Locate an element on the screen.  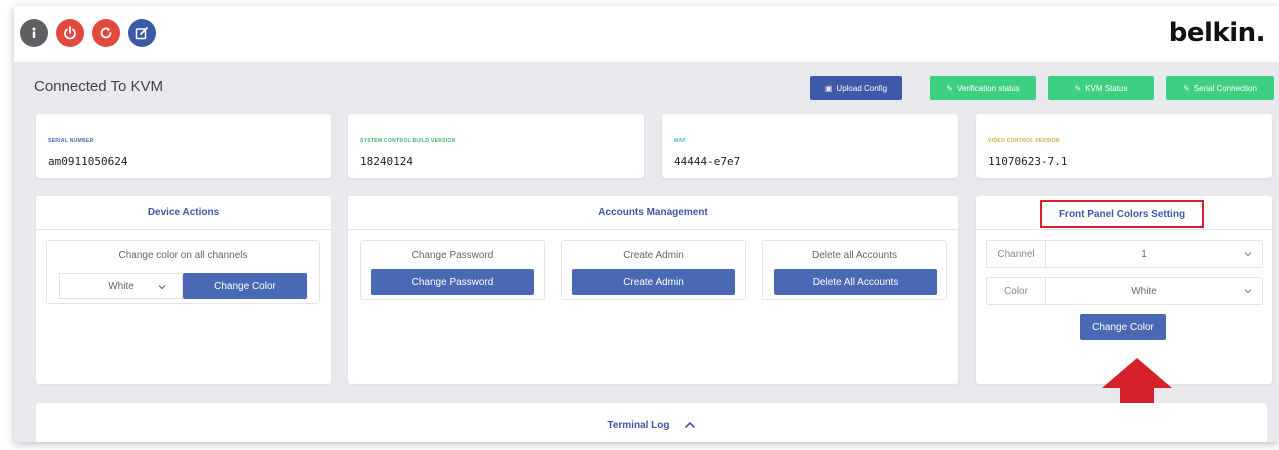
belkin-logo: belkin. is located at coordinates (1217, 33).